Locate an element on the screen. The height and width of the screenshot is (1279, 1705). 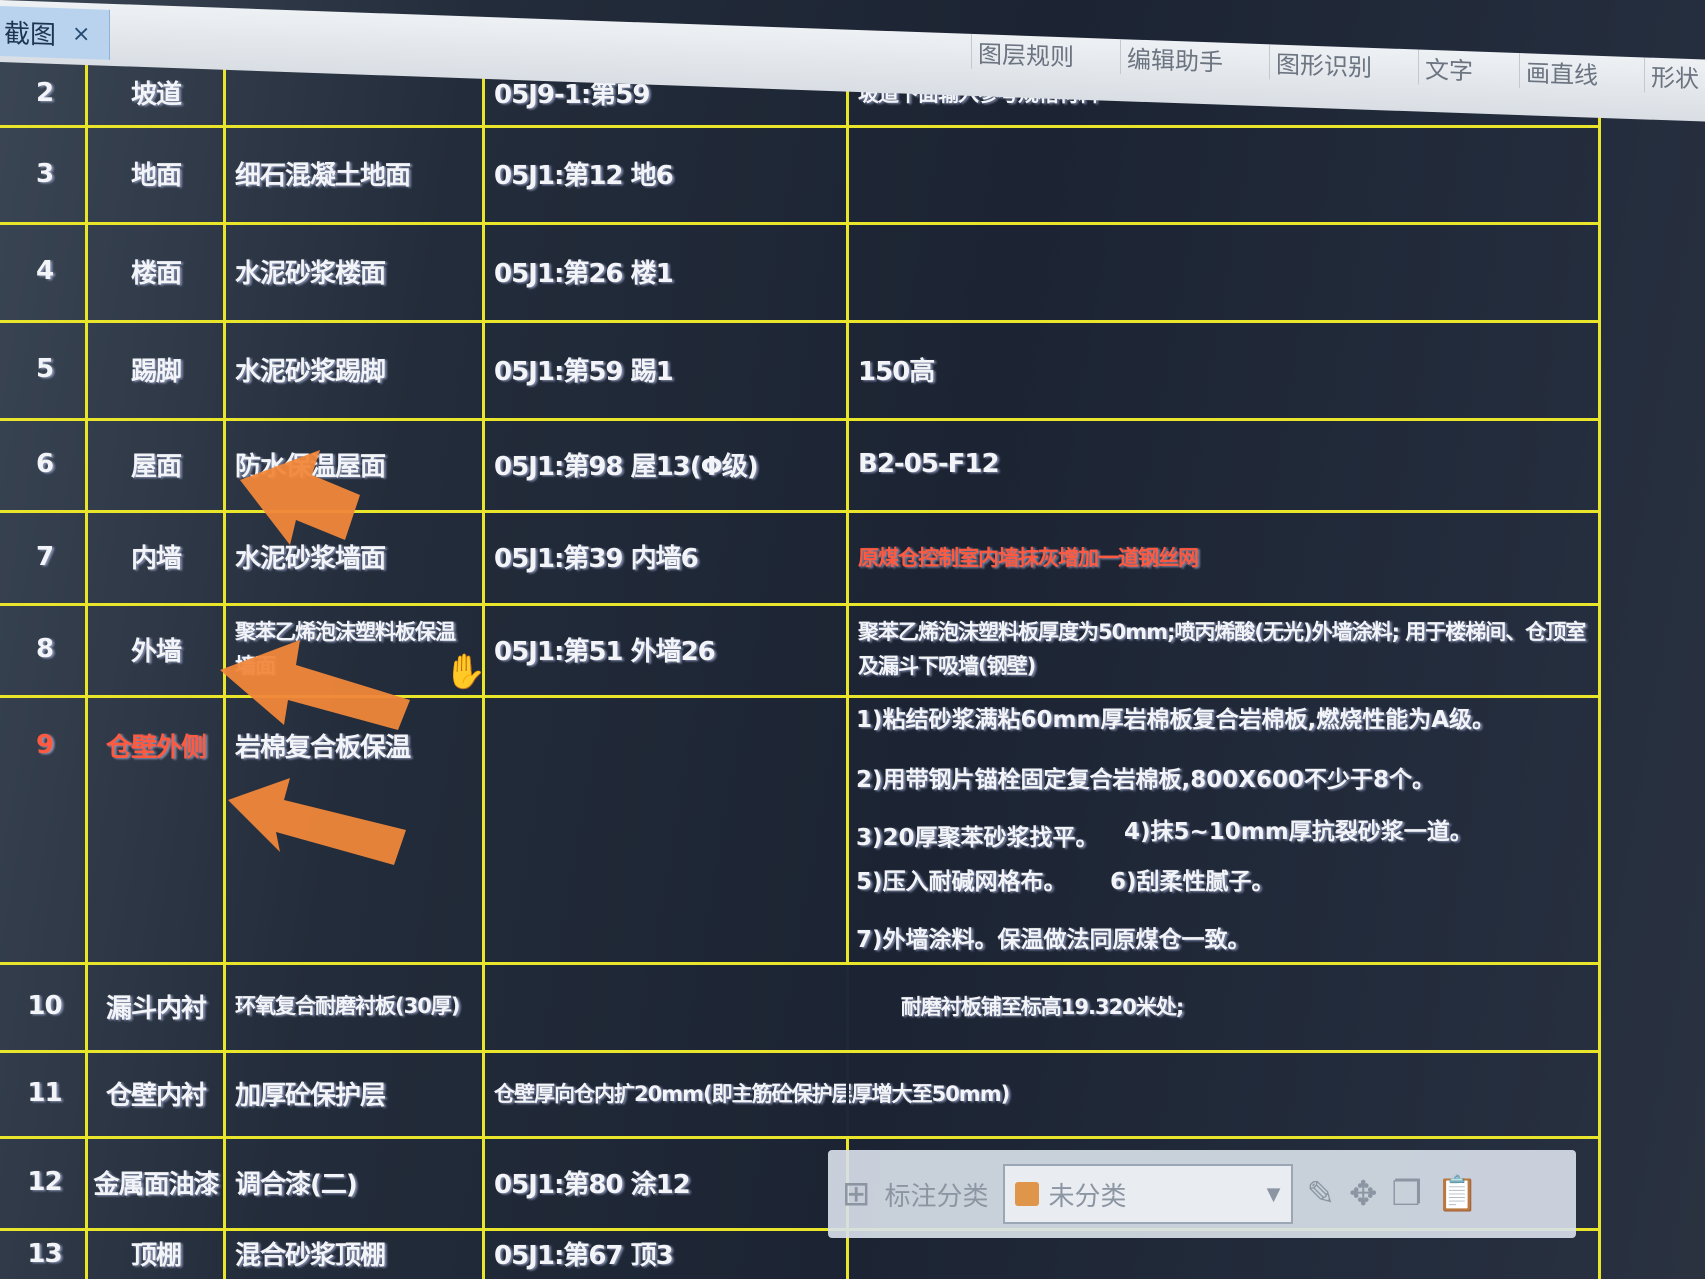
annotation-toolbar: ⊞ 标注分类 未分类 ▼ ✎ ✥ ❐ 📋 is located at coordinates (1202, 1194).